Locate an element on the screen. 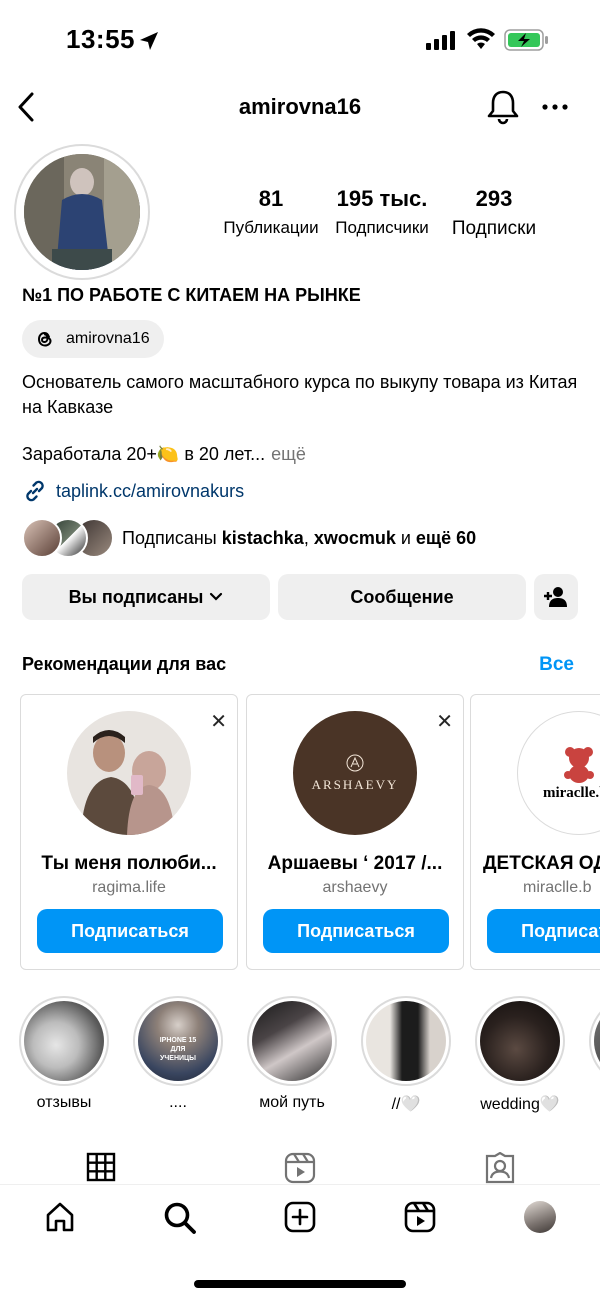 This screenshot has height=1300, width=600. highlight-label: отзывы is located at coordinates (64, 1102).